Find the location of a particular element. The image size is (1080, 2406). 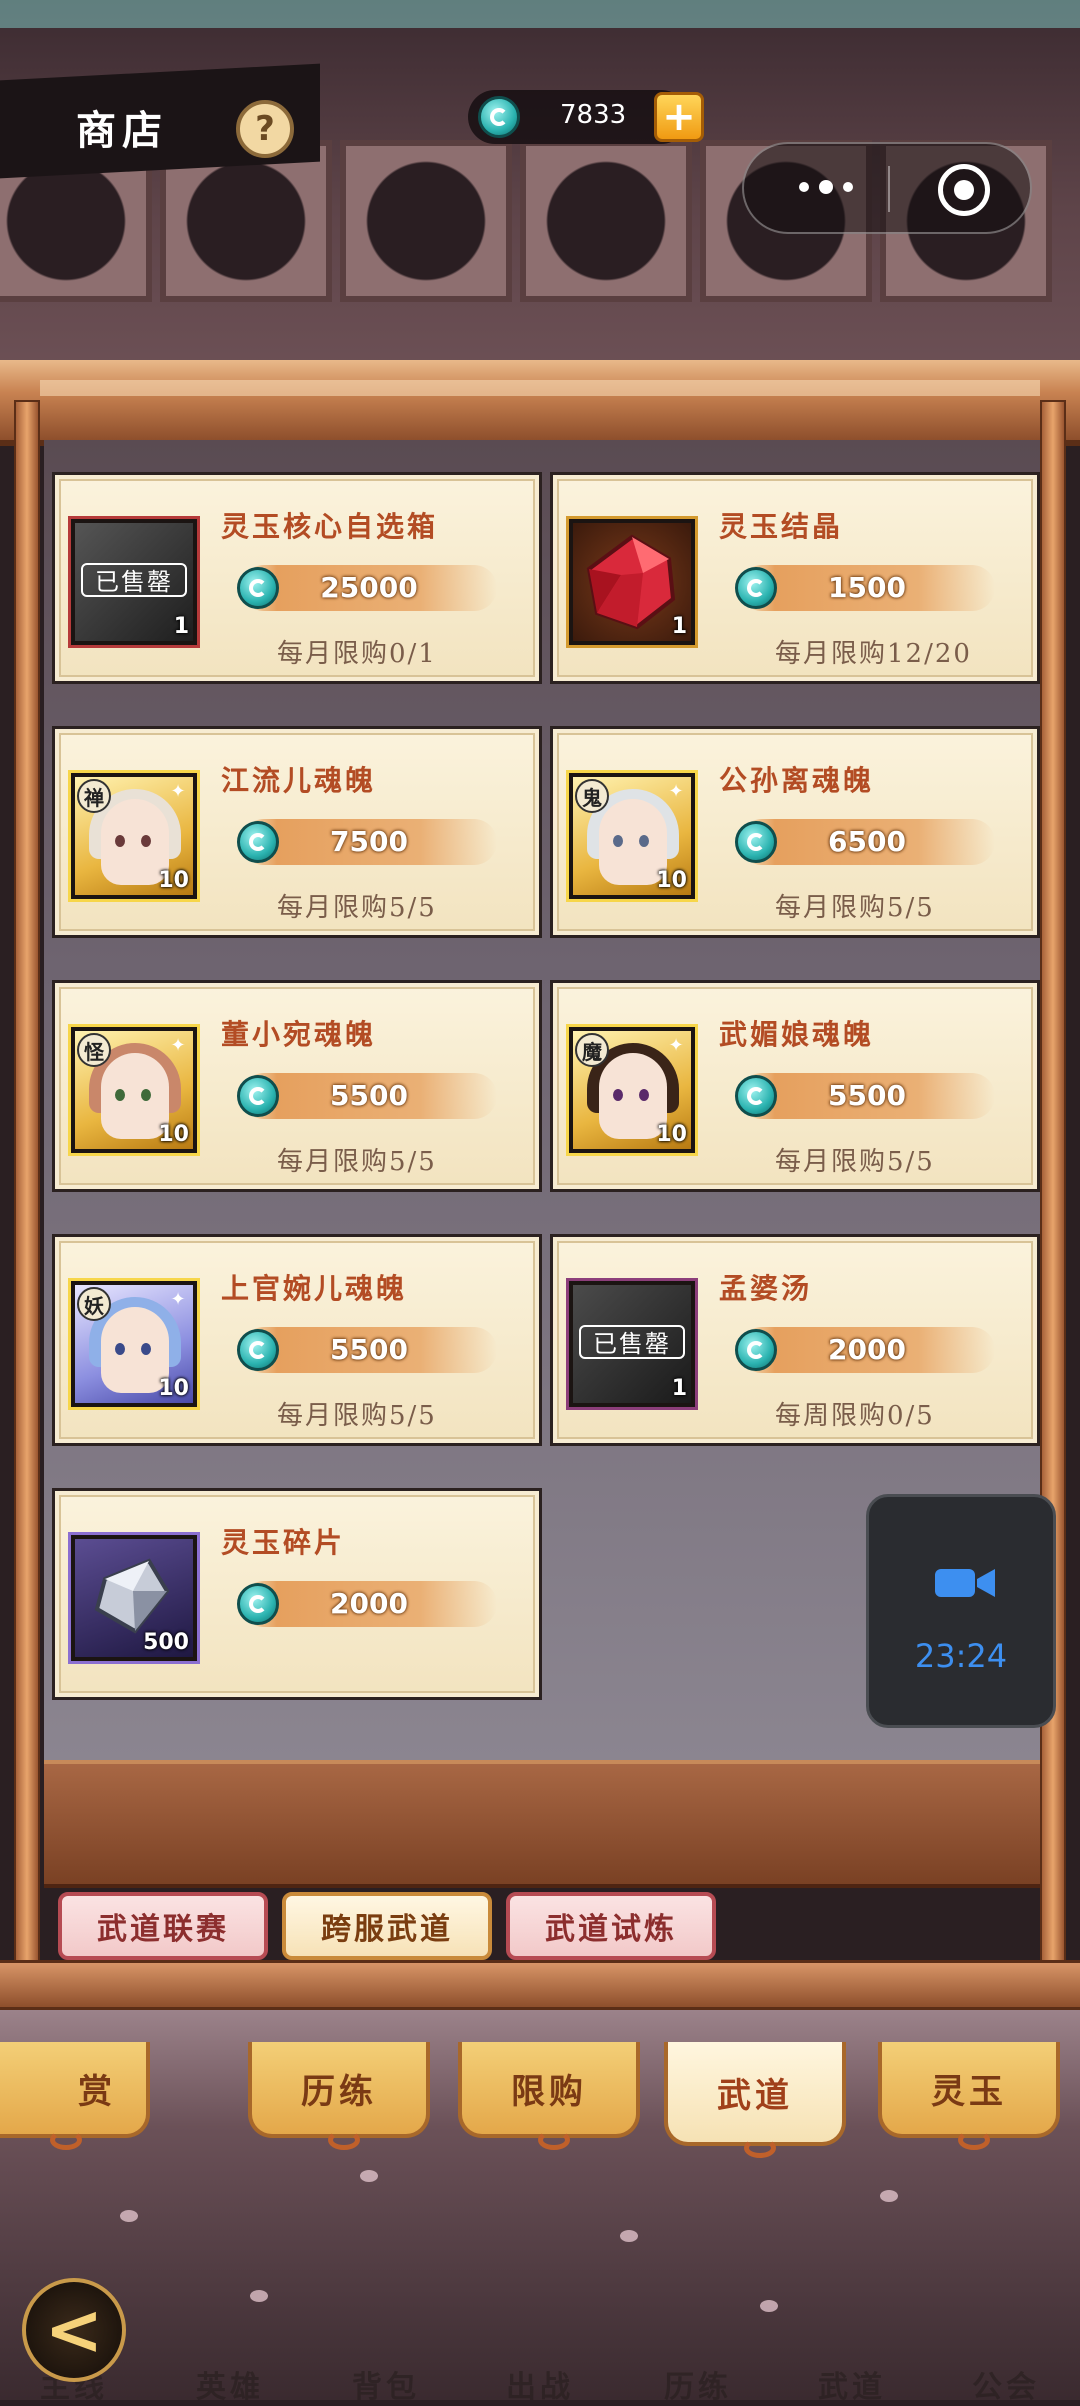

shop-item-card: 禅 ✦ 10 江流儿魂魄 7500 每月限购5/5 is located at coordinates (297, 832).